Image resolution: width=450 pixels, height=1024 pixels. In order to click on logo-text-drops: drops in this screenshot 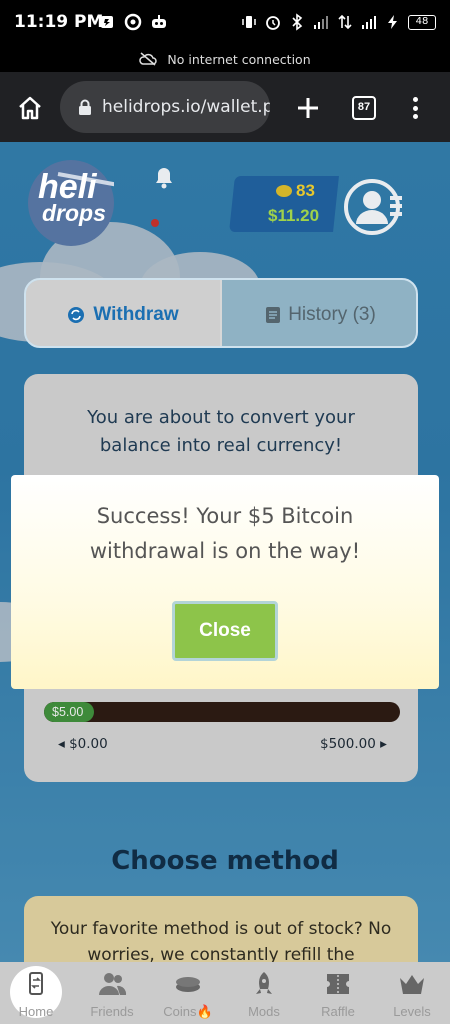, I will do `click(74, 213)`.